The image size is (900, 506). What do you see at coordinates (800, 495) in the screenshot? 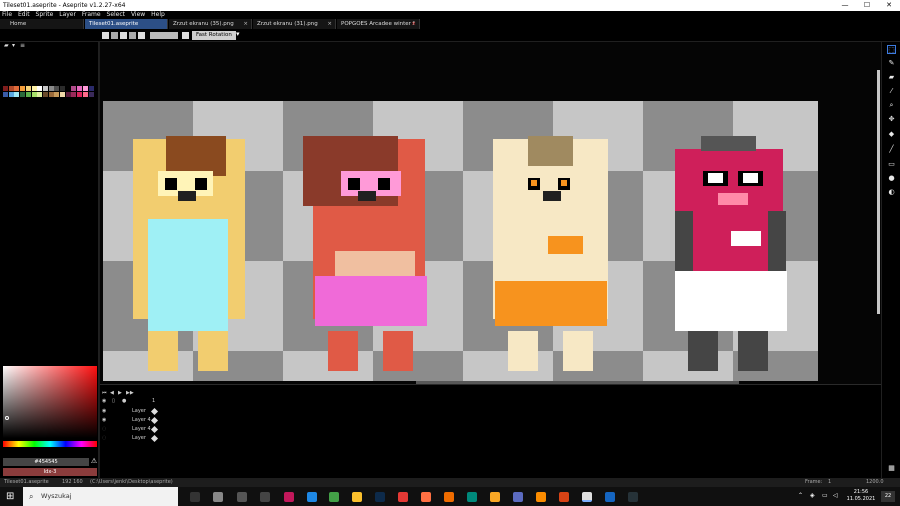
I see `tray-chevron-up-icon: ⌃` at bounding box center [800, 495].